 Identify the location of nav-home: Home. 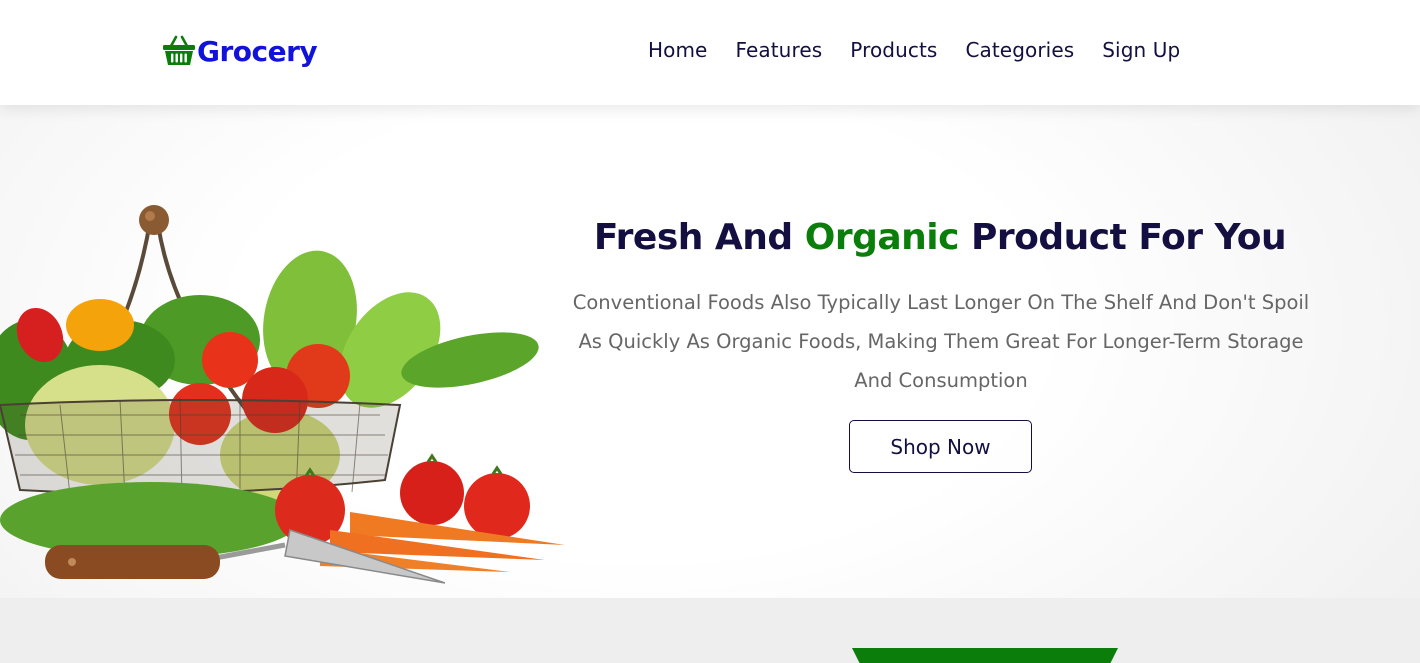
(677, 50).